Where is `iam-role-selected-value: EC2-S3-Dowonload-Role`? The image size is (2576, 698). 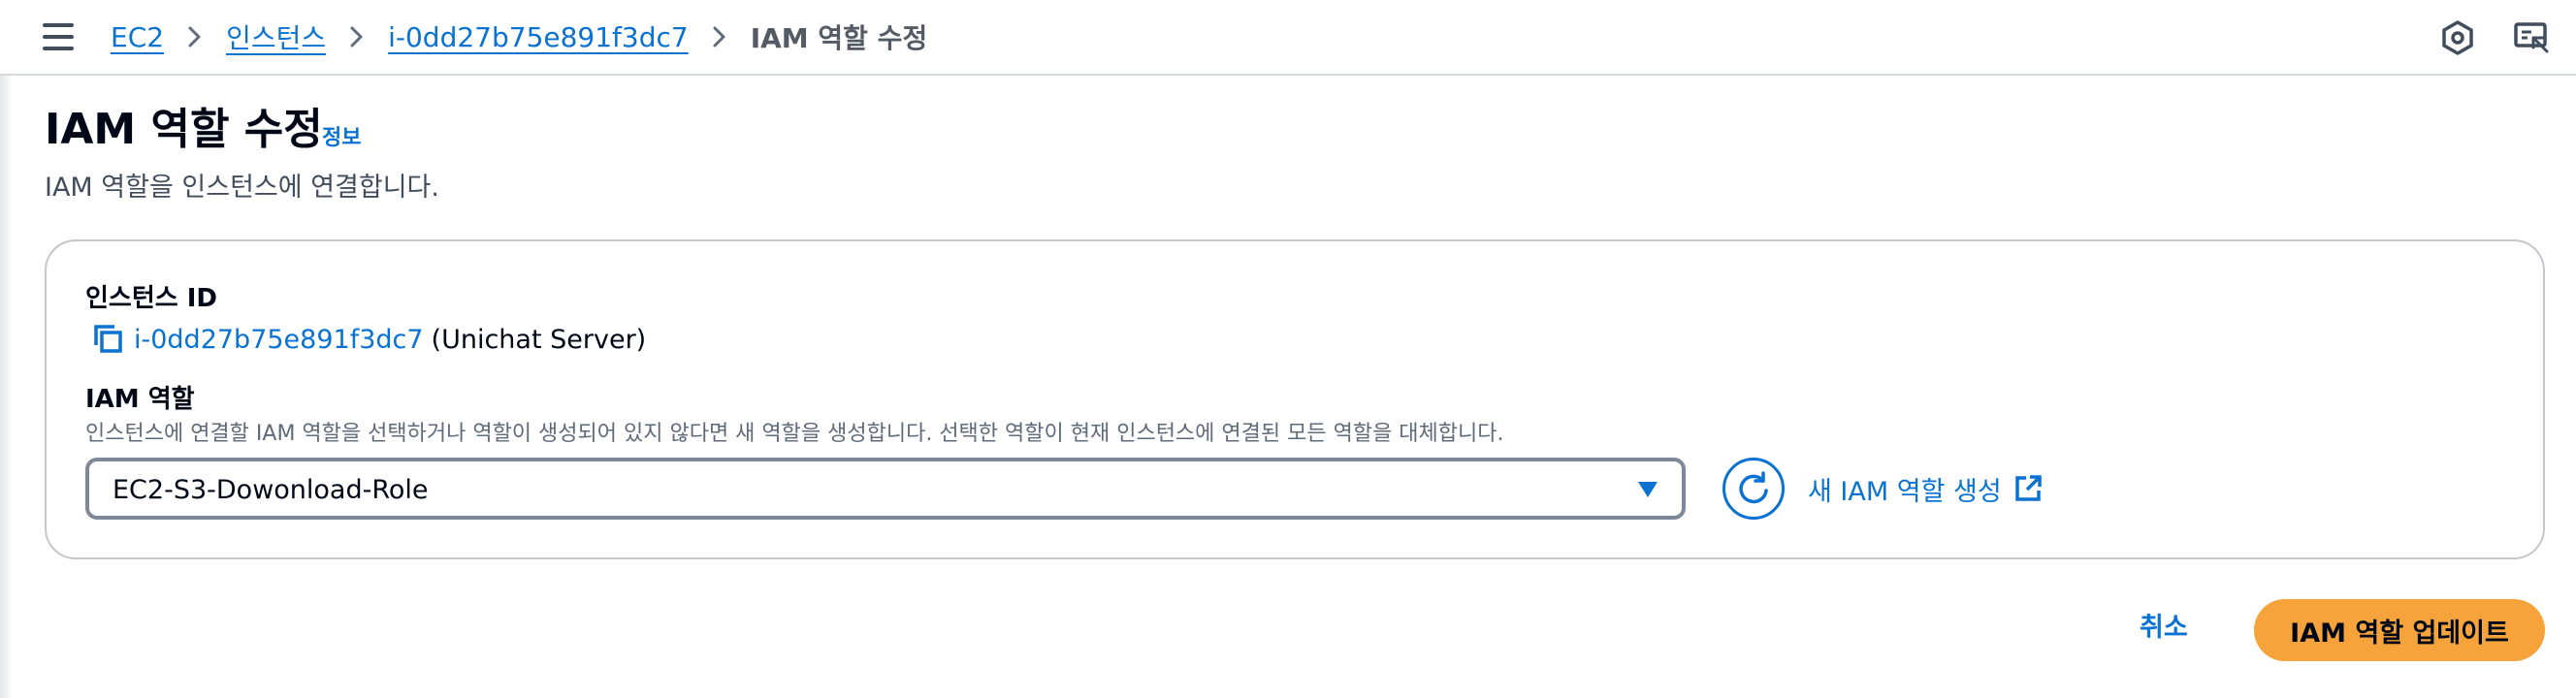 iam-role-selected-value: EC2-S3-Dowonload-Role is located at coordinates (271, 490).